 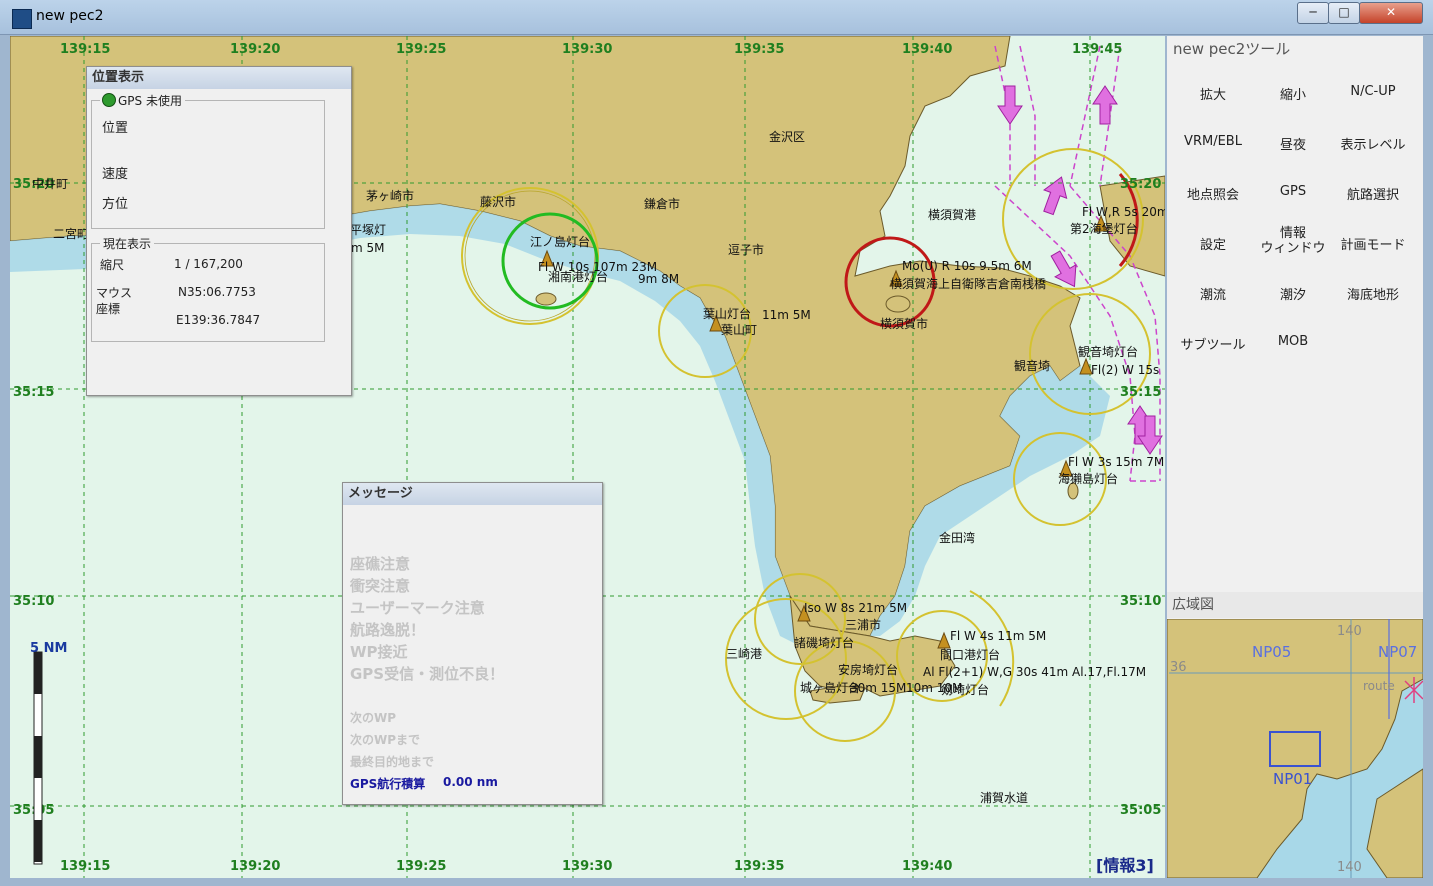 What do you see at coordinates (1313, 13) in the screenshot?
I see `minimize-button: ─` at bounding box center [1313, 13].